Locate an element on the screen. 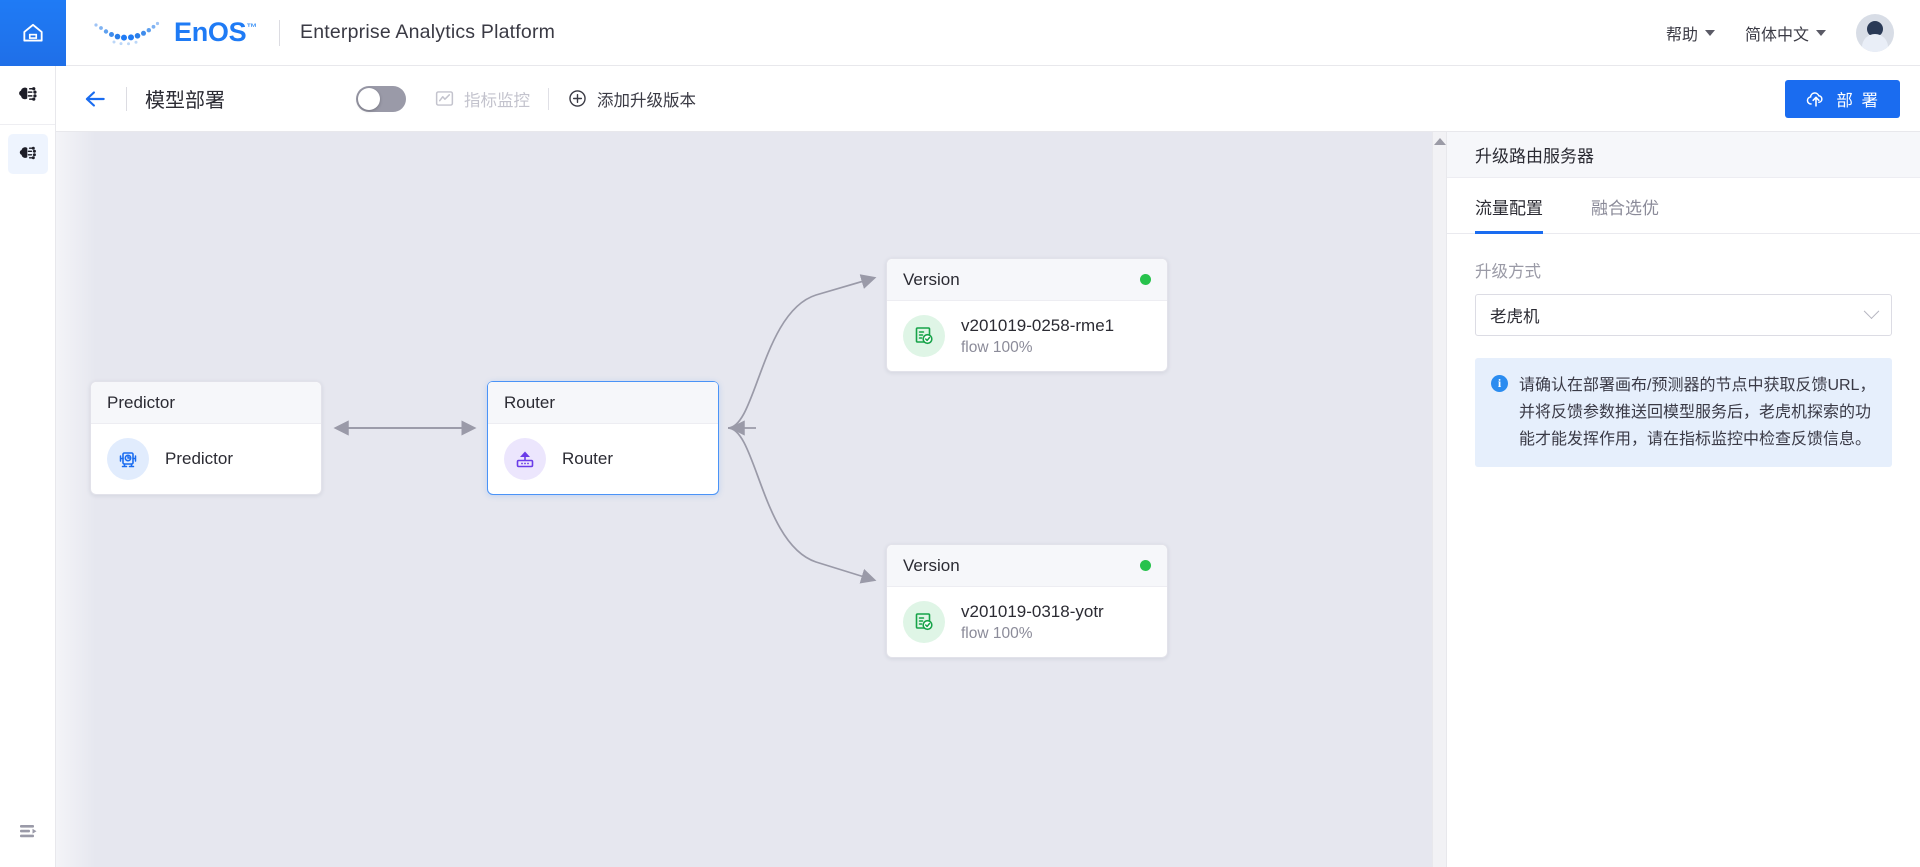 The width and height of the screenshot is (1920, 867). collapse-sidebar-button is located at coordinates (28, 831).